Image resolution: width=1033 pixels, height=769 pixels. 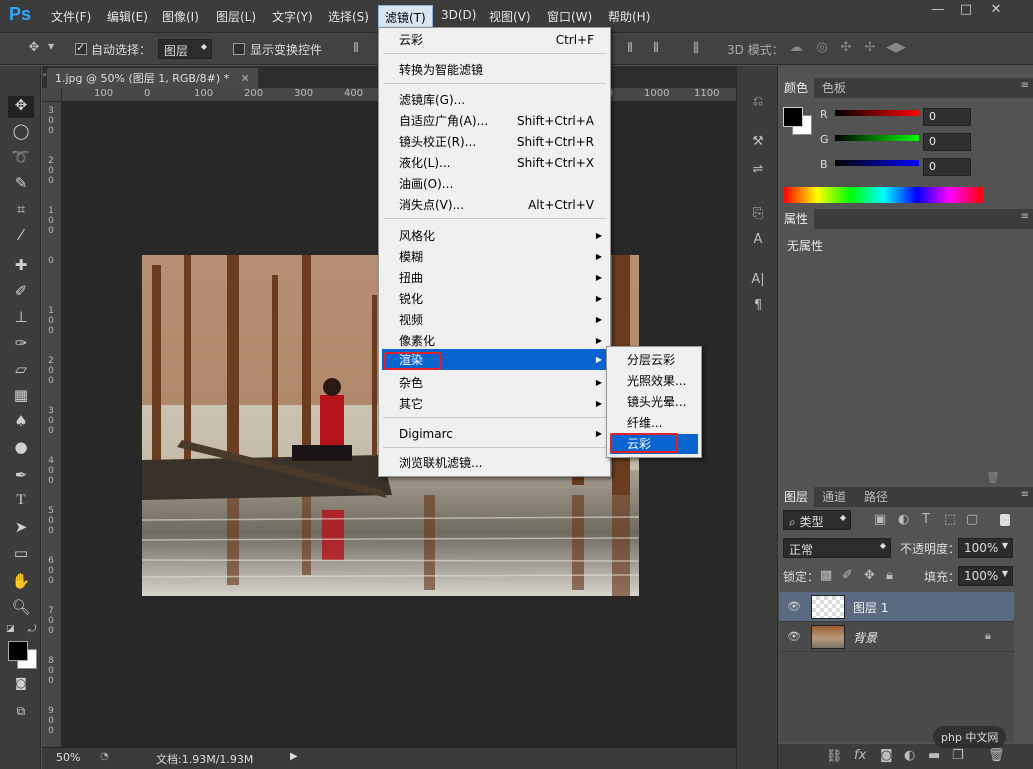 What do you see at coordinates (796, 219) in the screenshot?
I see `tab-properties: 属性` at bounding box center [796, 219].